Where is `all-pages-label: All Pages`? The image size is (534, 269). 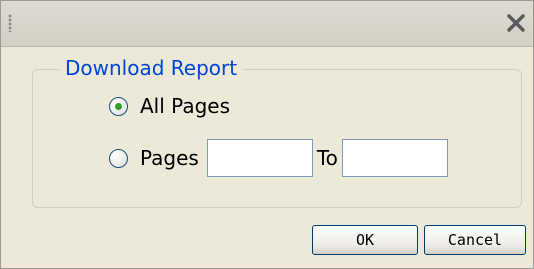
all-pages-label: All Pages is located at coordinates (185, 106).